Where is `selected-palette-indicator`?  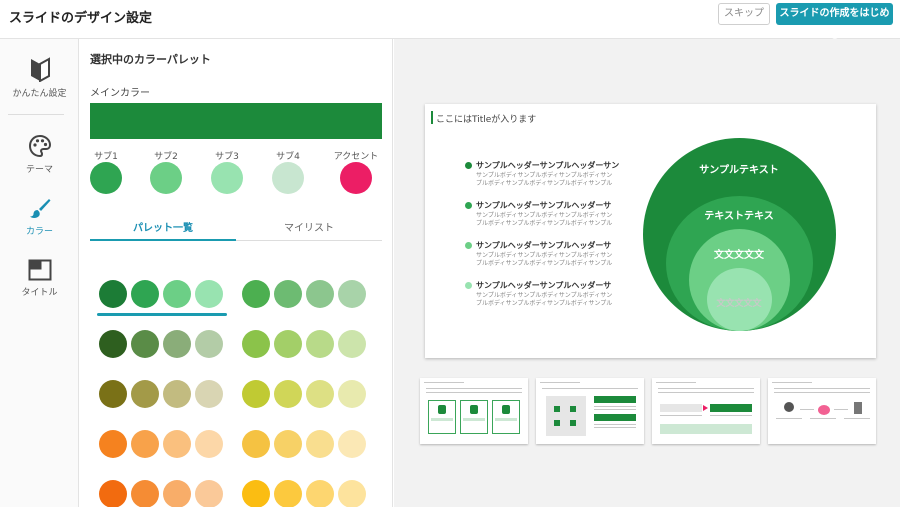 selected-palette-indicator is located at coordinates (162, 314).